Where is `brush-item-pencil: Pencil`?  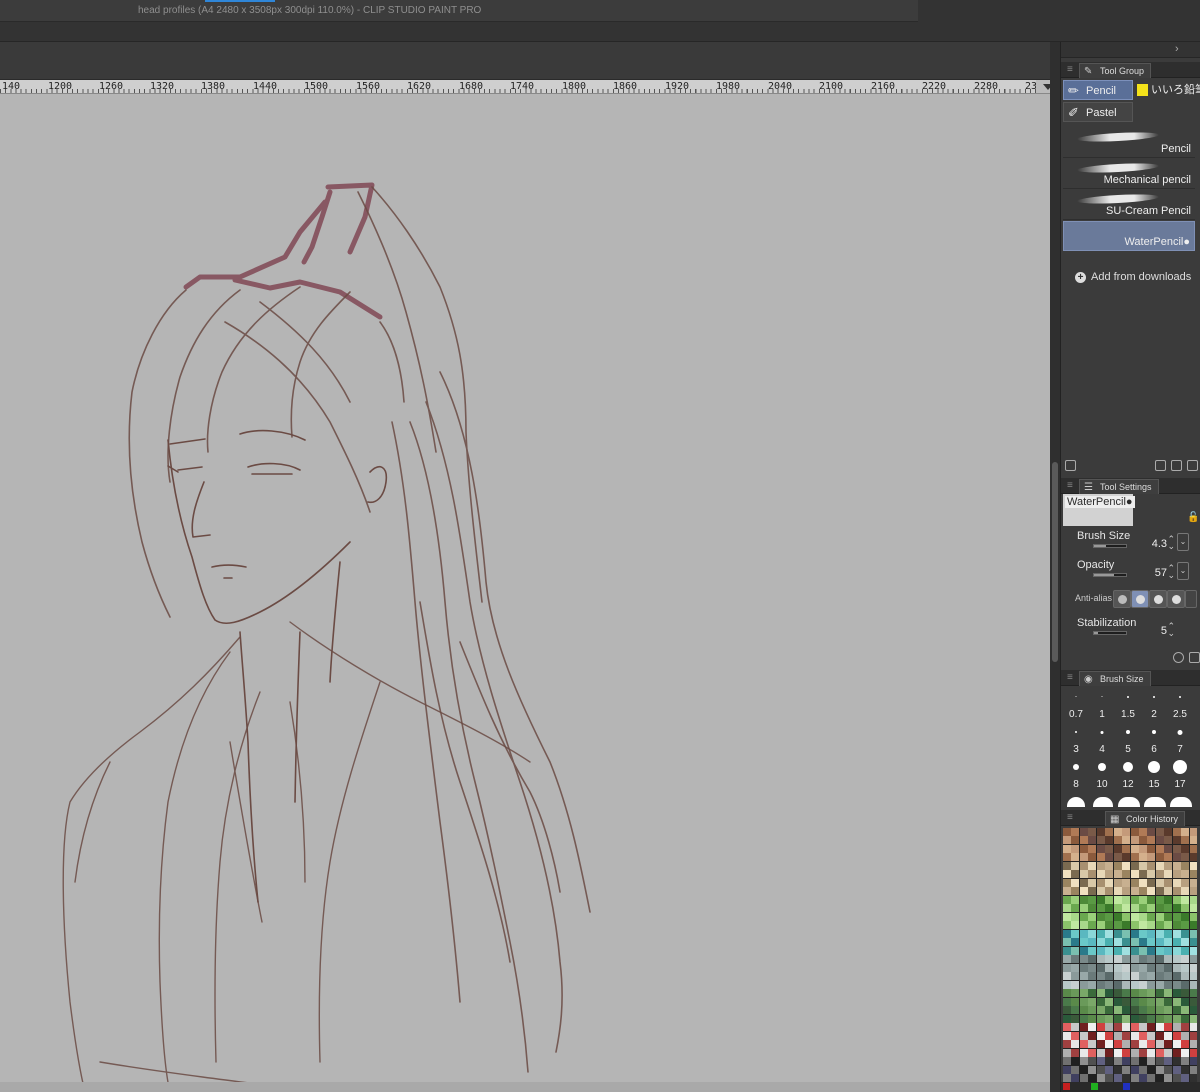 brush-item-pencil: Pencil is located at coordinates (1129, 143).